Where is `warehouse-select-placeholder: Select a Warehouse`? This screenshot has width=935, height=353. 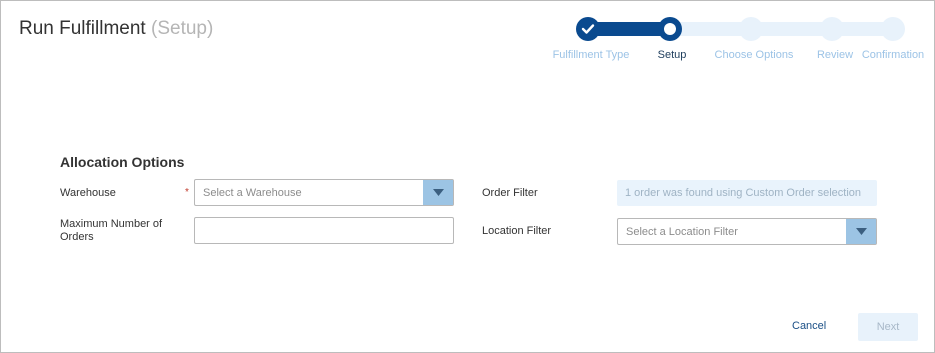
warehouse-select-placeholder: Select a Warehouse is located at coordinates (252, 192).